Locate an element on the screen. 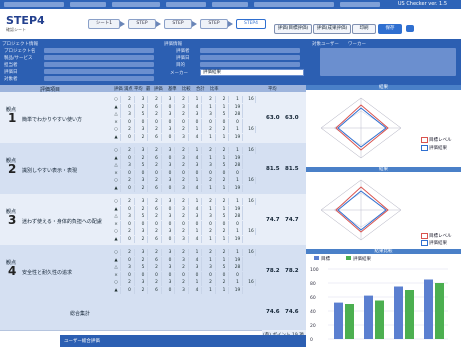  help-icon is located at coordinates (410, 28).